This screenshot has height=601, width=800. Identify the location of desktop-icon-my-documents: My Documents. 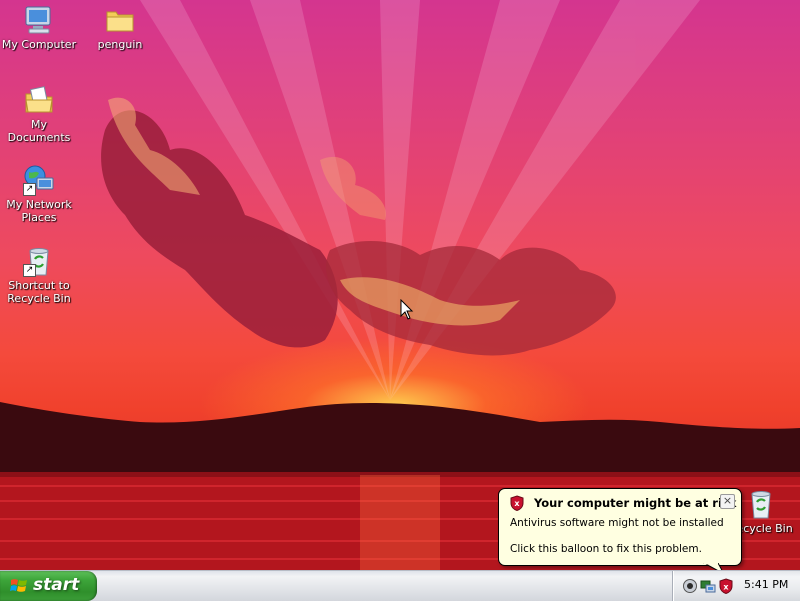
(39, 114).